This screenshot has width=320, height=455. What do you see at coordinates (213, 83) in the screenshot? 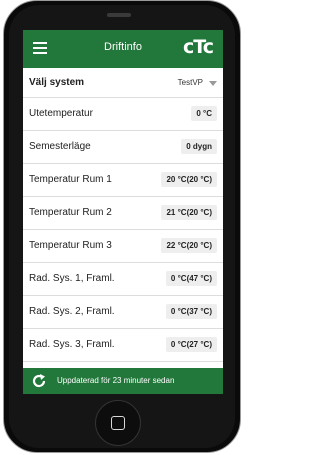
I see `caret-down-icon` at bounding box center [213, 83].